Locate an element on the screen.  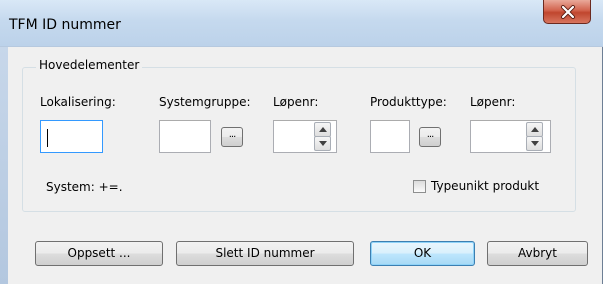
produkt-lopenr-label: Løpenr: is located at coordinates (493, 102).